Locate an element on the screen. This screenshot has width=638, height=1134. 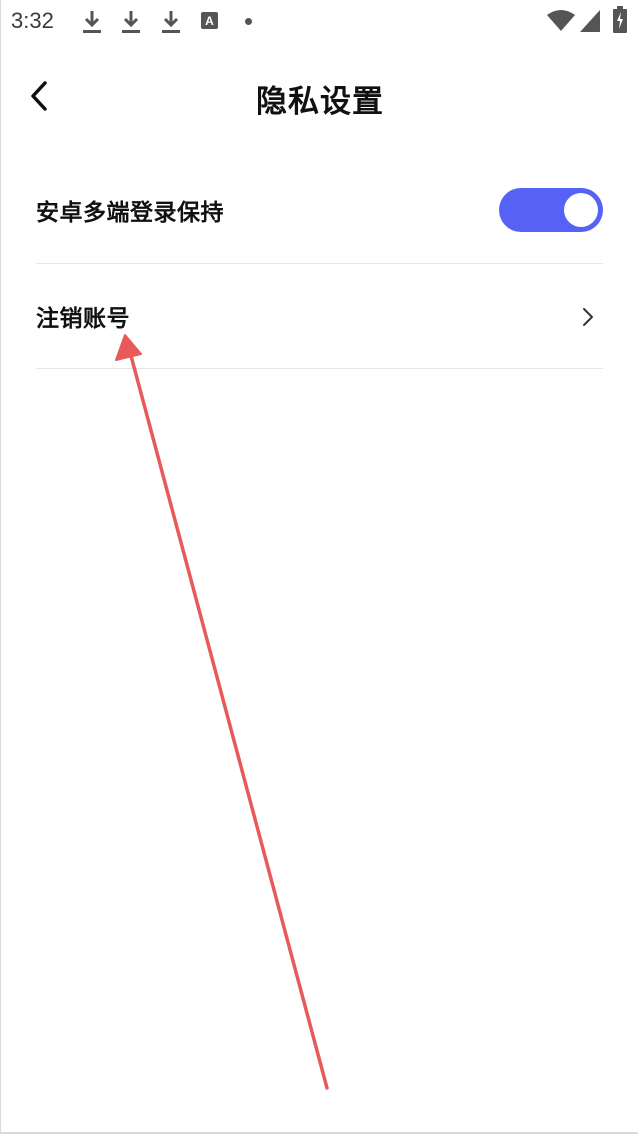
a-notification-icon: A is located at coordinates (209, 20).